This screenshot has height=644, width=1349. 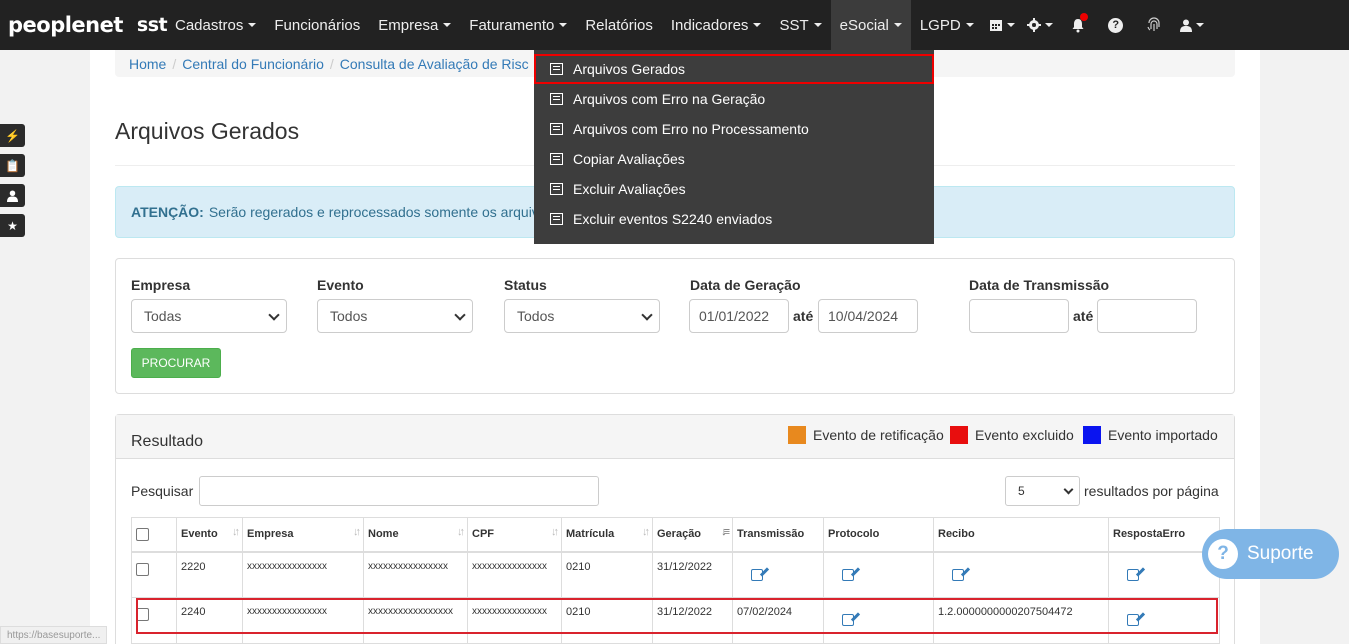 What do you see at coordinates (199, 534) in the screenshot?
I see `col-label: Evento` at bounding box center [199, 534].